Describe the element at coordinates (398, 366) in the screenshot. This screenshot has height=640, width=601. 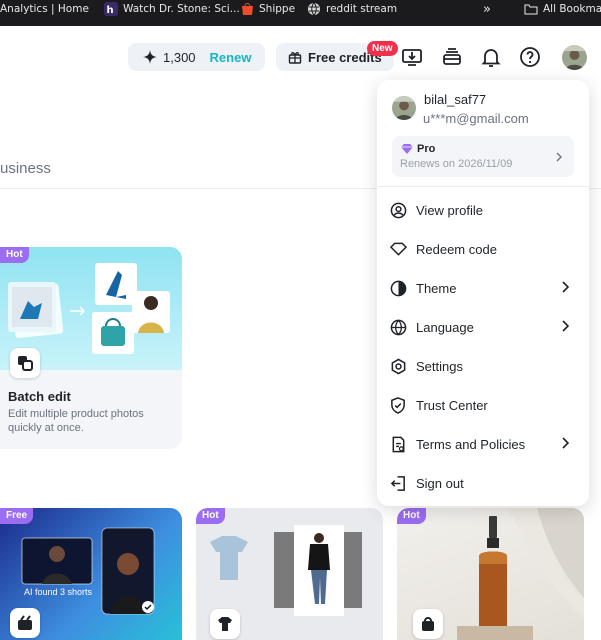
I see `gear-icon` at that location.